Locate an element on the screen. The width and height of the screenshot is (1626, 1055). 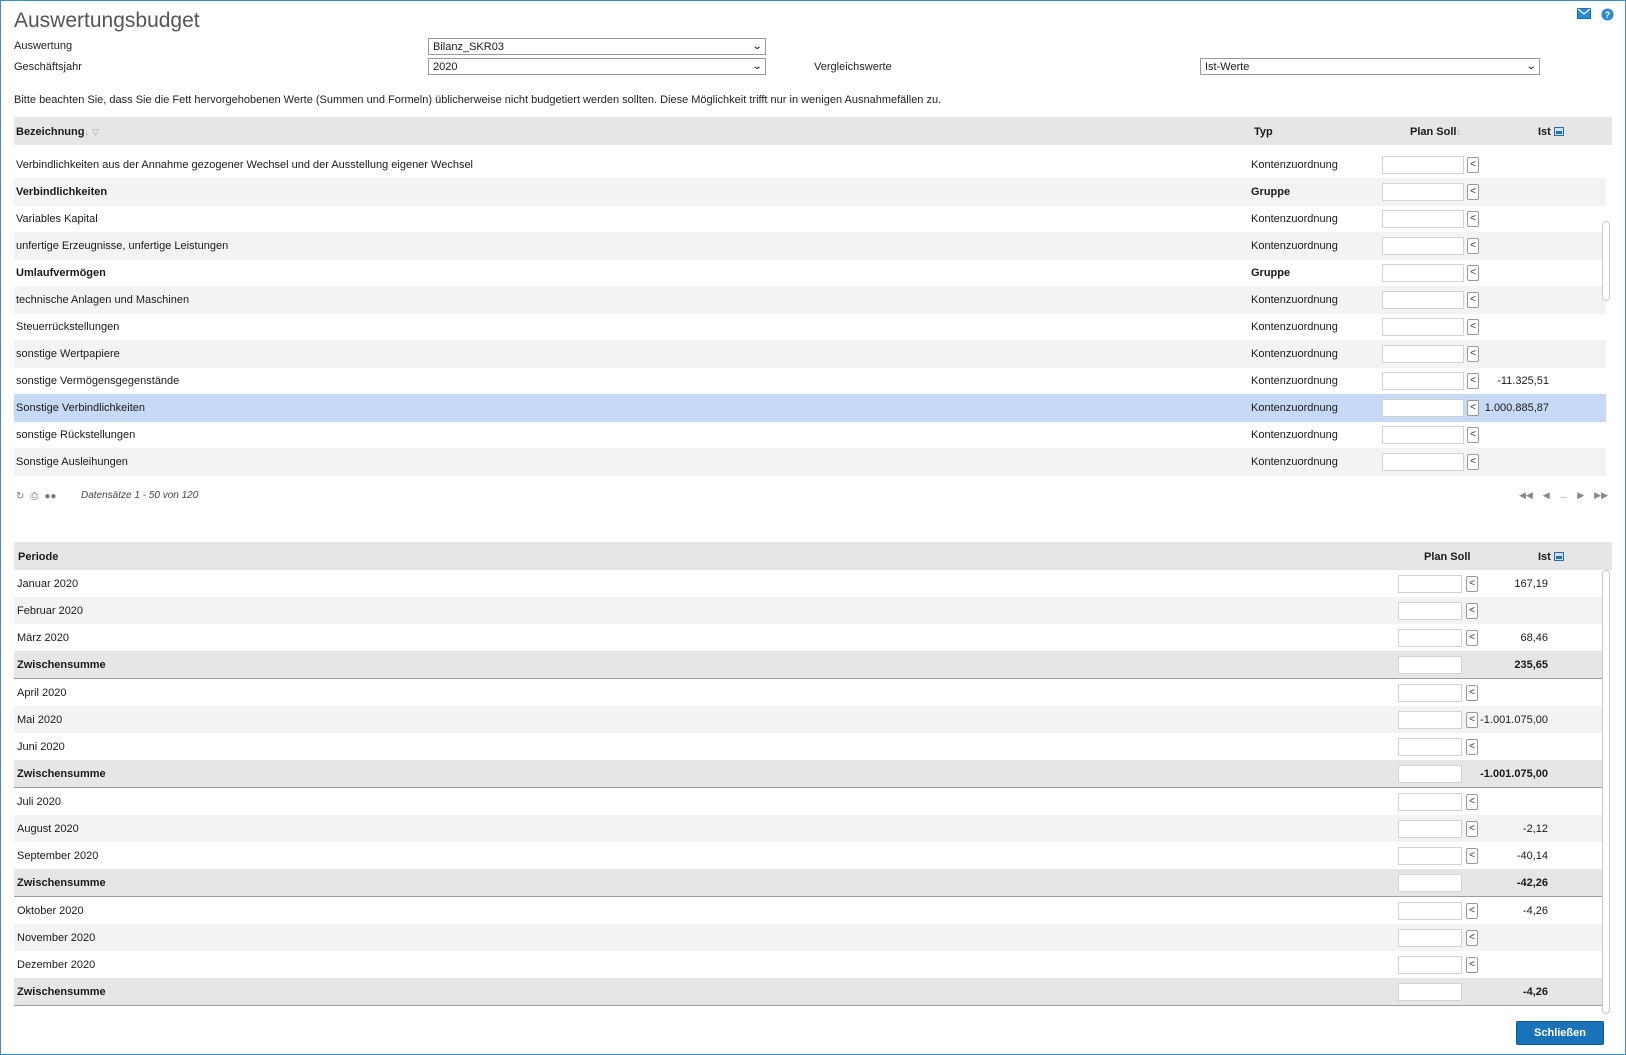
sort-icon: ↓ is located at coordinates (86, 132).